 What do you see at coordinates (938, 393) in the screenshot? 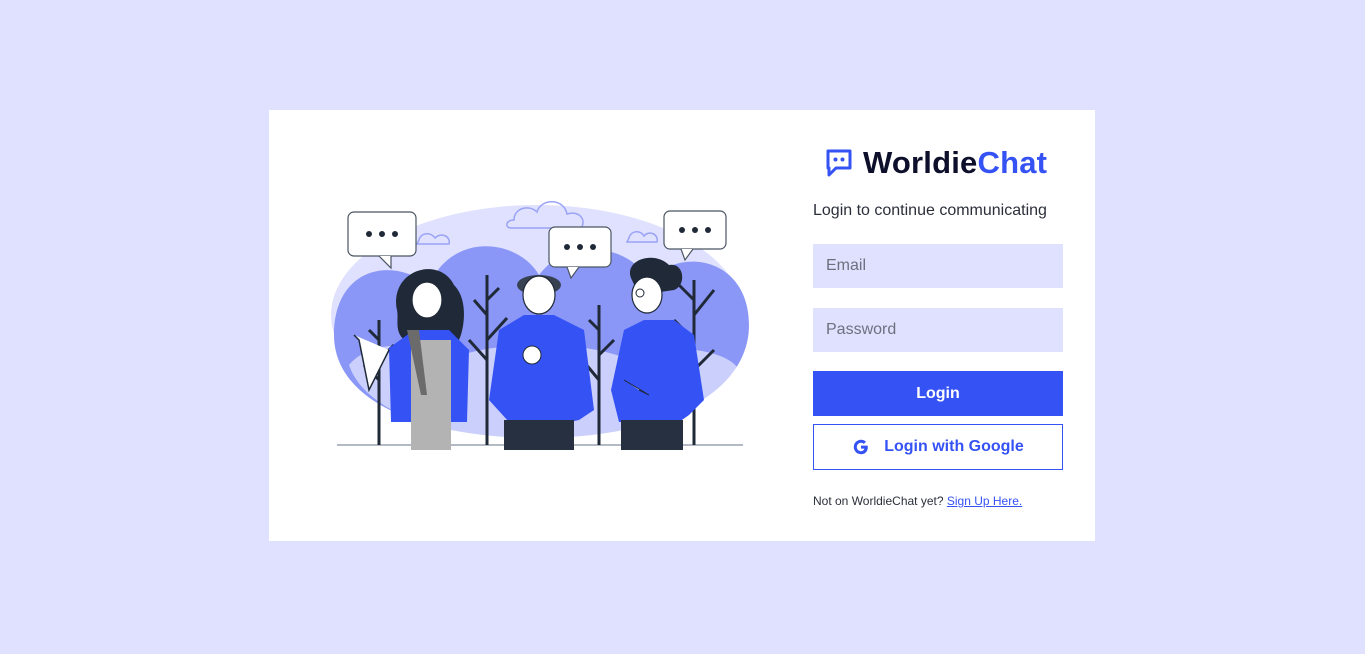
I see `login-button: Login` at bounding box center [938, 393].